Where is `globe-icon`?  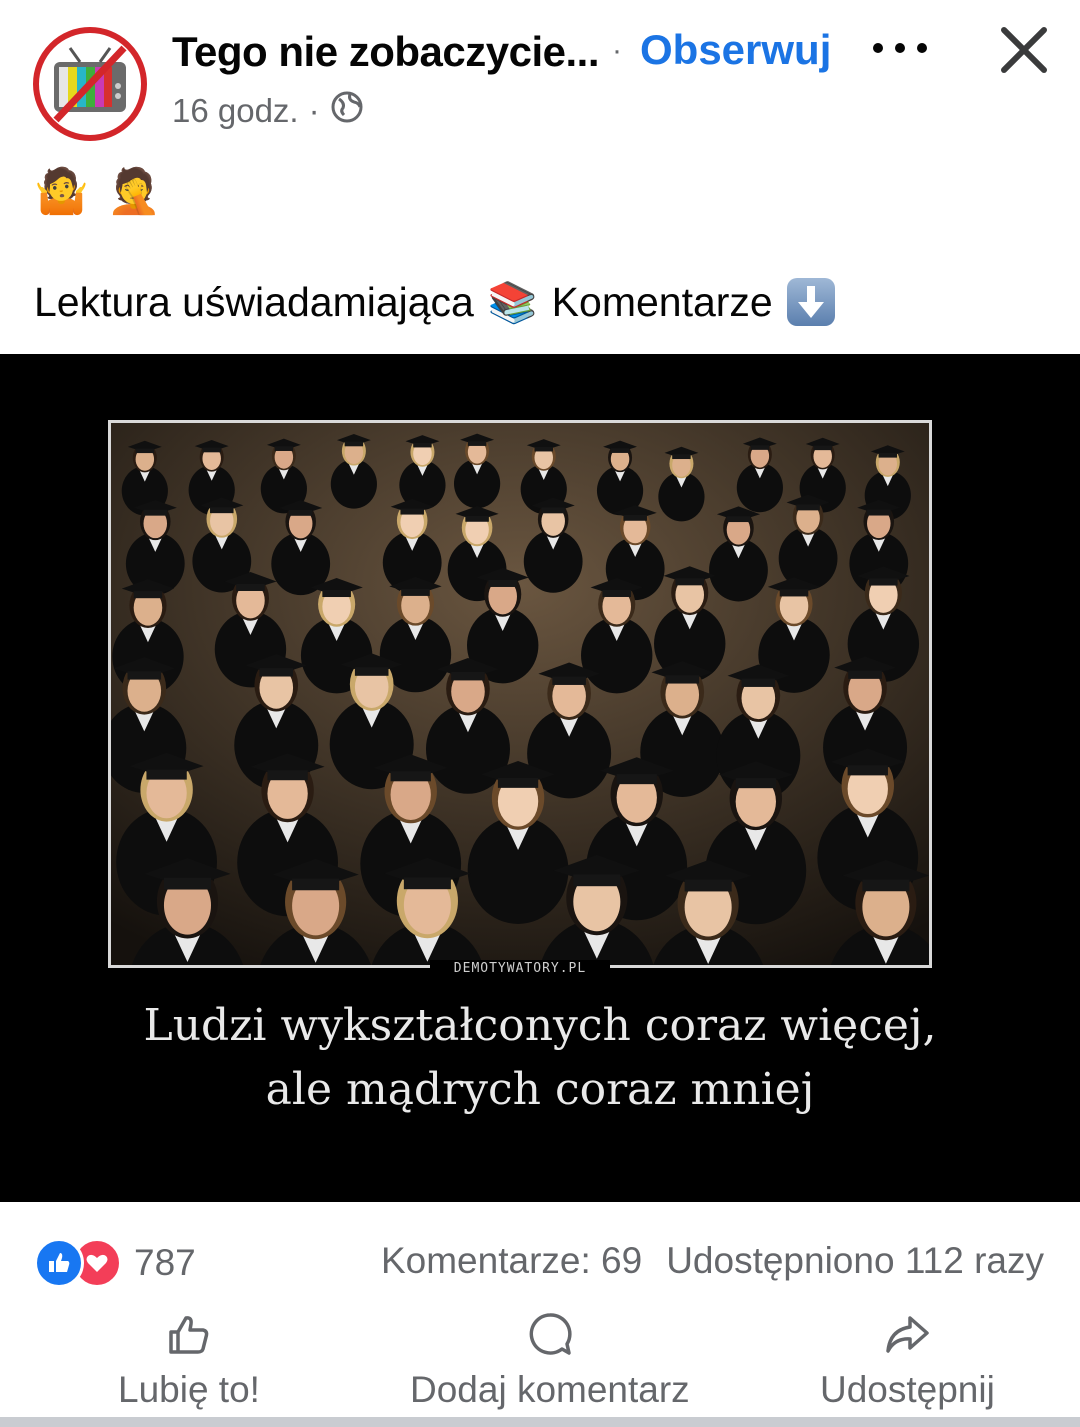 globe-icon is located at coordinates (347, 111).